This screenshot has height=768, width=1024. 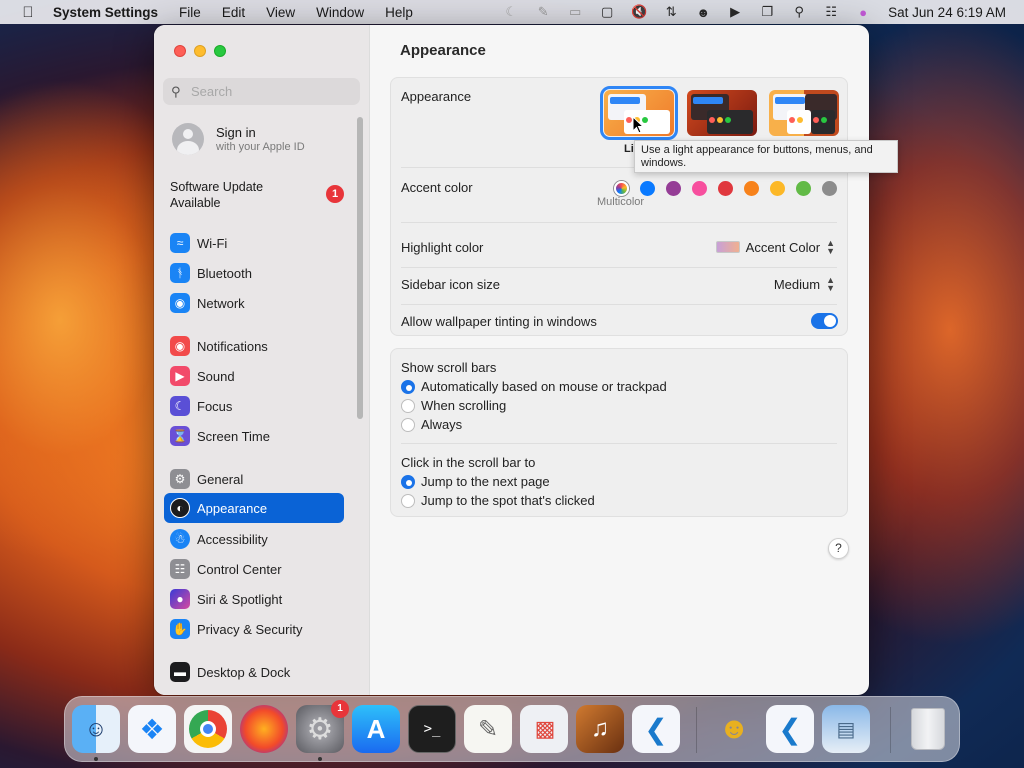 What do you see at coordinates (180, 508) in the screenshot?
I see `appearance-icon: ◐` at bounding box center [180, 508].